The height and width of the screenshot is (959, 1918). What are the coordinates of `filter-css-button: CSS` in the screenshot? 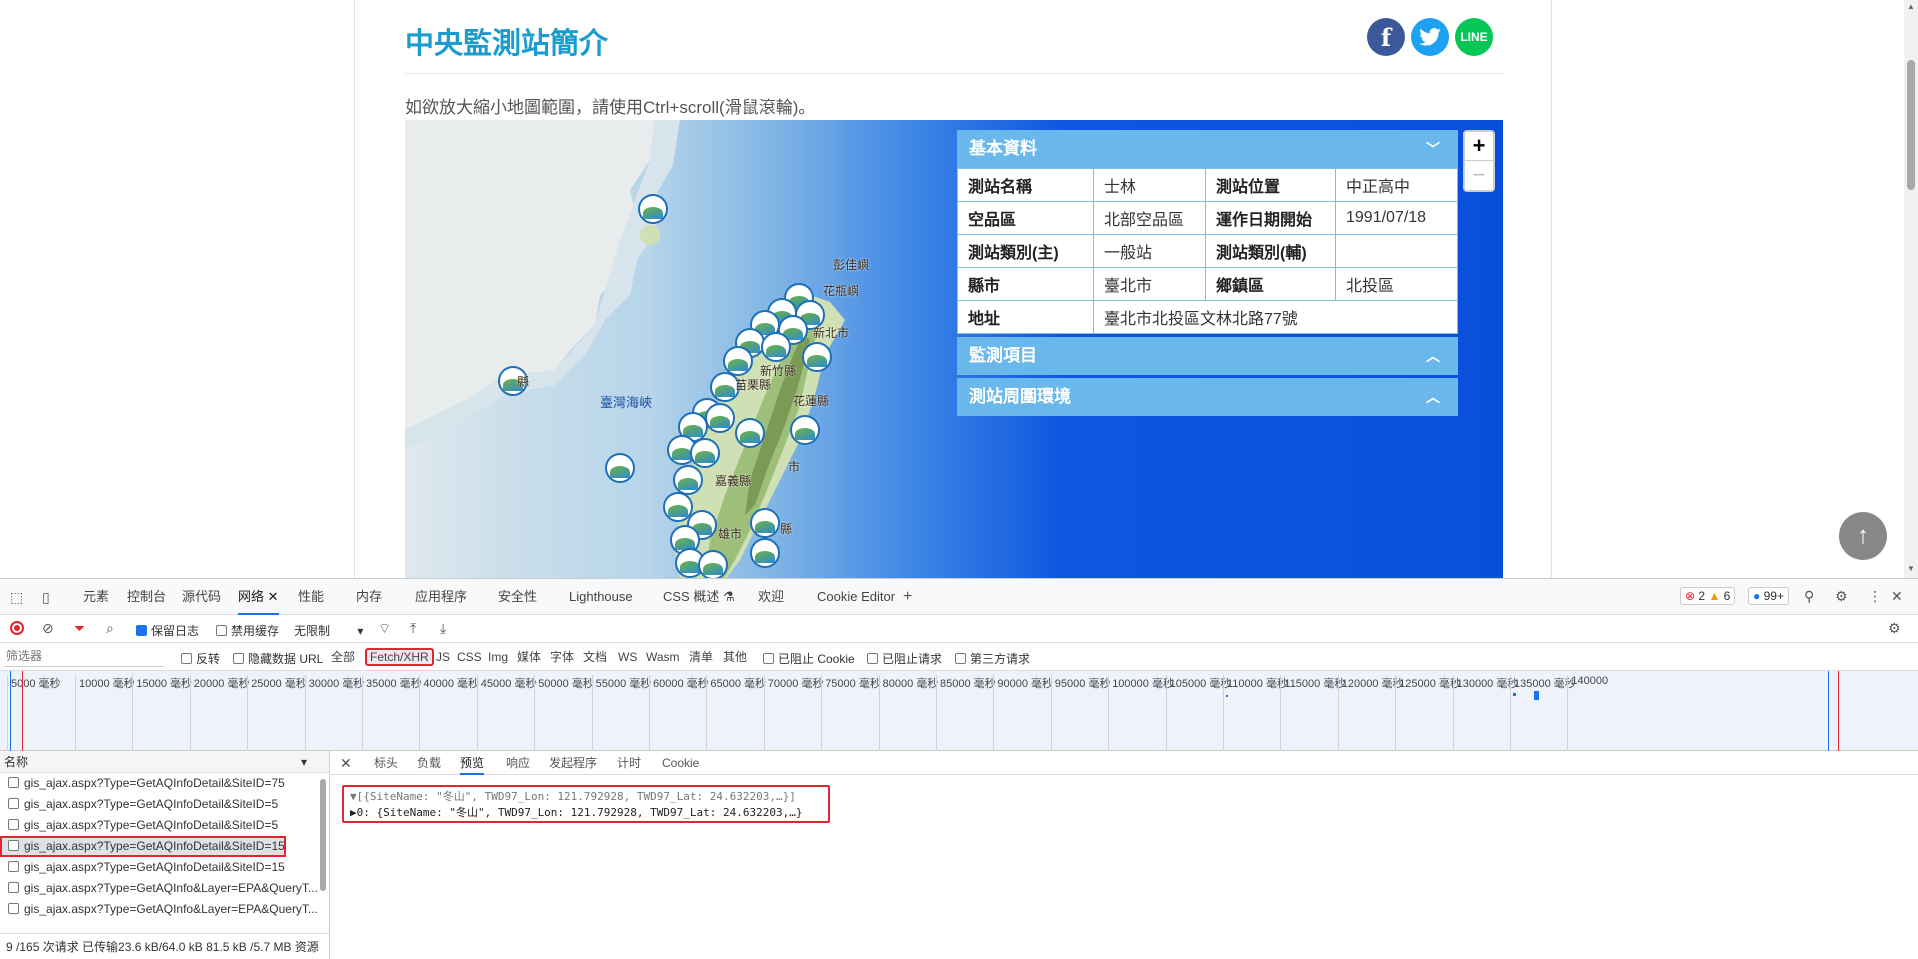 It's located at (469, 657).